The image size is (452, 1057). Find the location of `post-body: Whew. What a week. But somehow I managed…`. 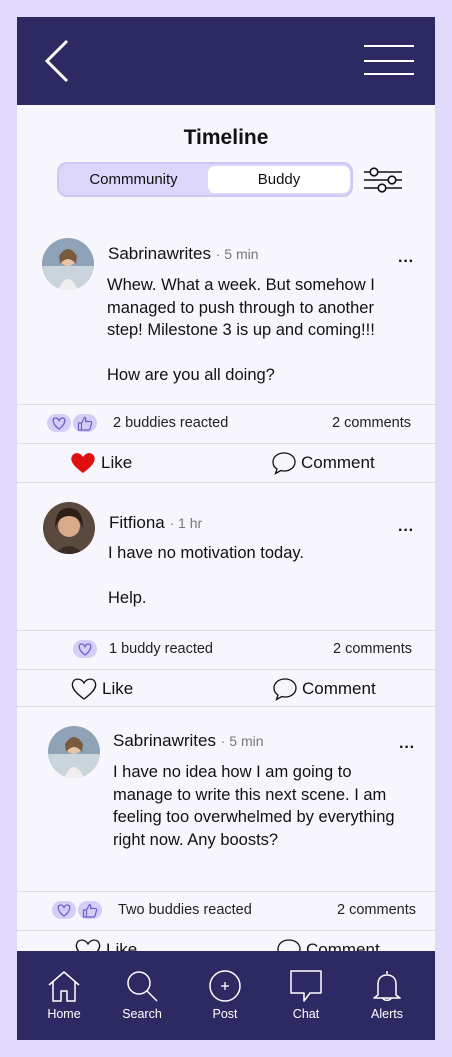

post-body: Whew. What a week. But somehow I managed… is located at coordinates (241, 330).